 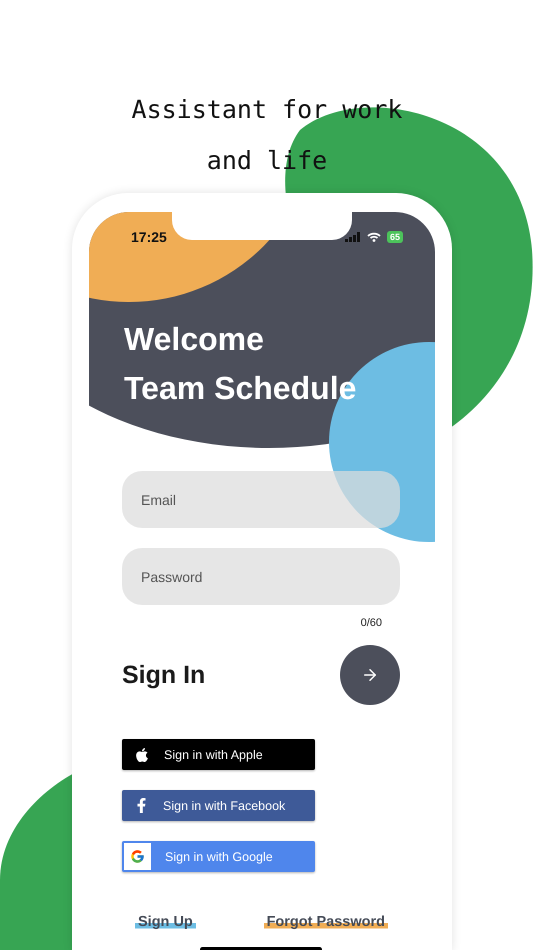 I want to click on arrow-icon, so click(x=370, y=675).